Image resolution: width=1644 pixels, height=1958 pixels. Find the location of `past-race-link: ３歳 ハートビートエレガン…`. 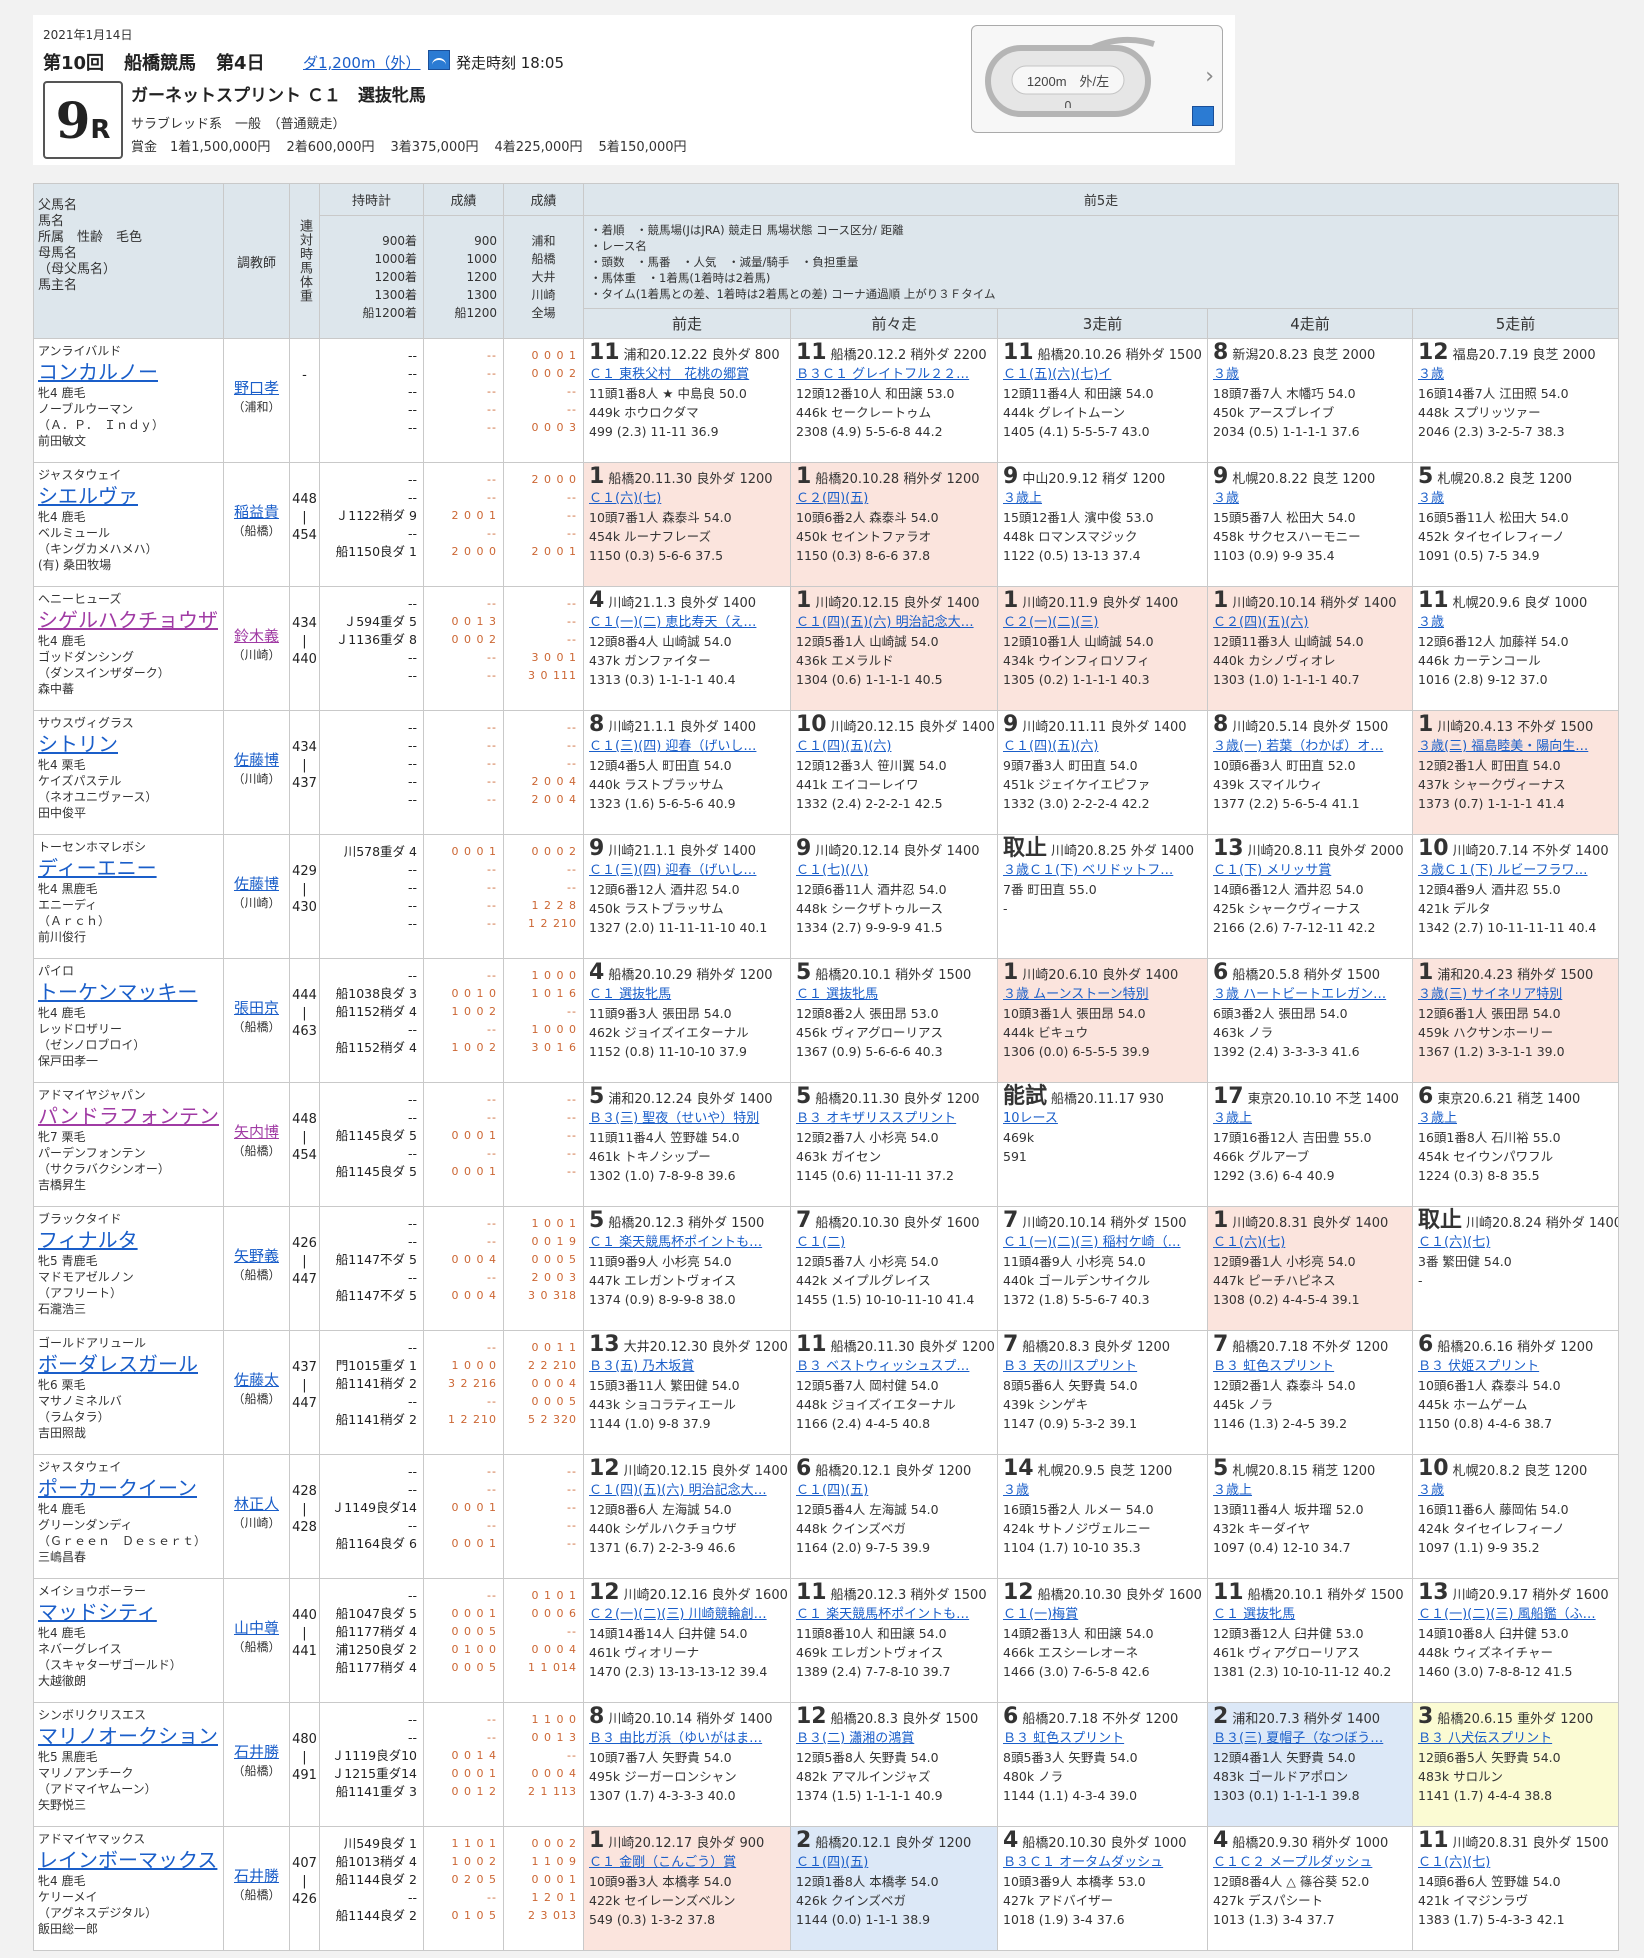

past-race-link: ３歳 ハートビートエレガン… is located at coordinates (1310, 994).